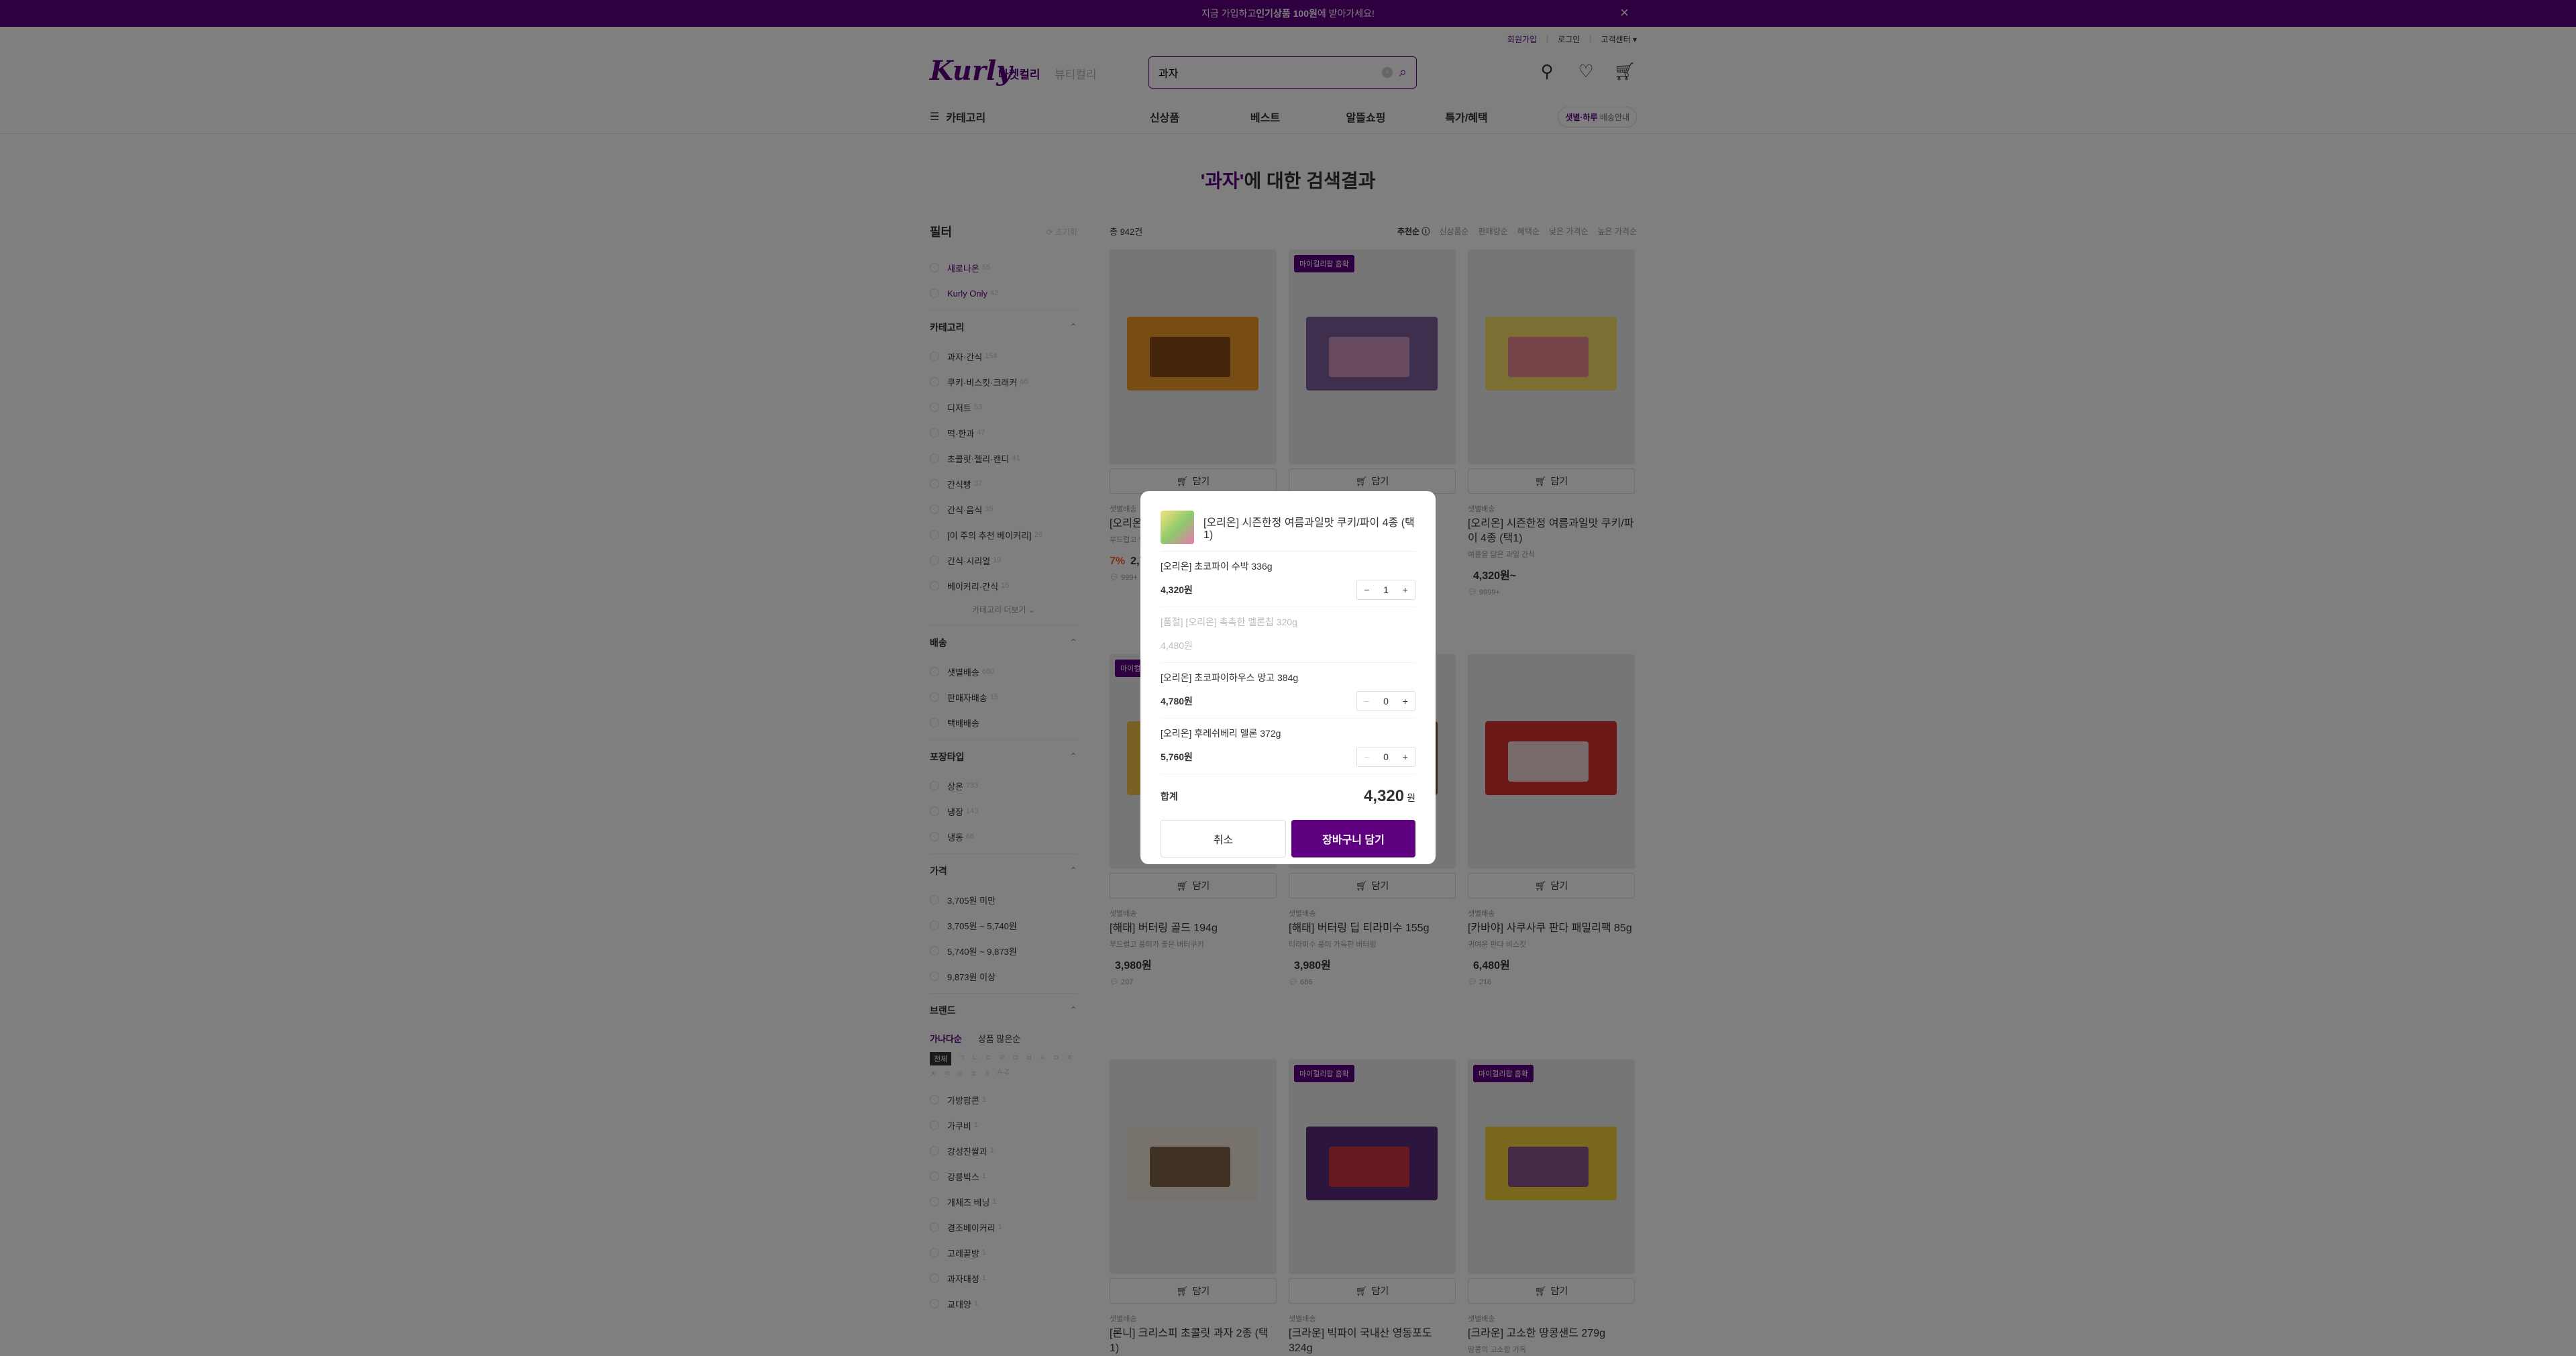 The width and height of the screenshot is (2576, 1356). I want to click on quantity-value: 1, so click(1386, 589).